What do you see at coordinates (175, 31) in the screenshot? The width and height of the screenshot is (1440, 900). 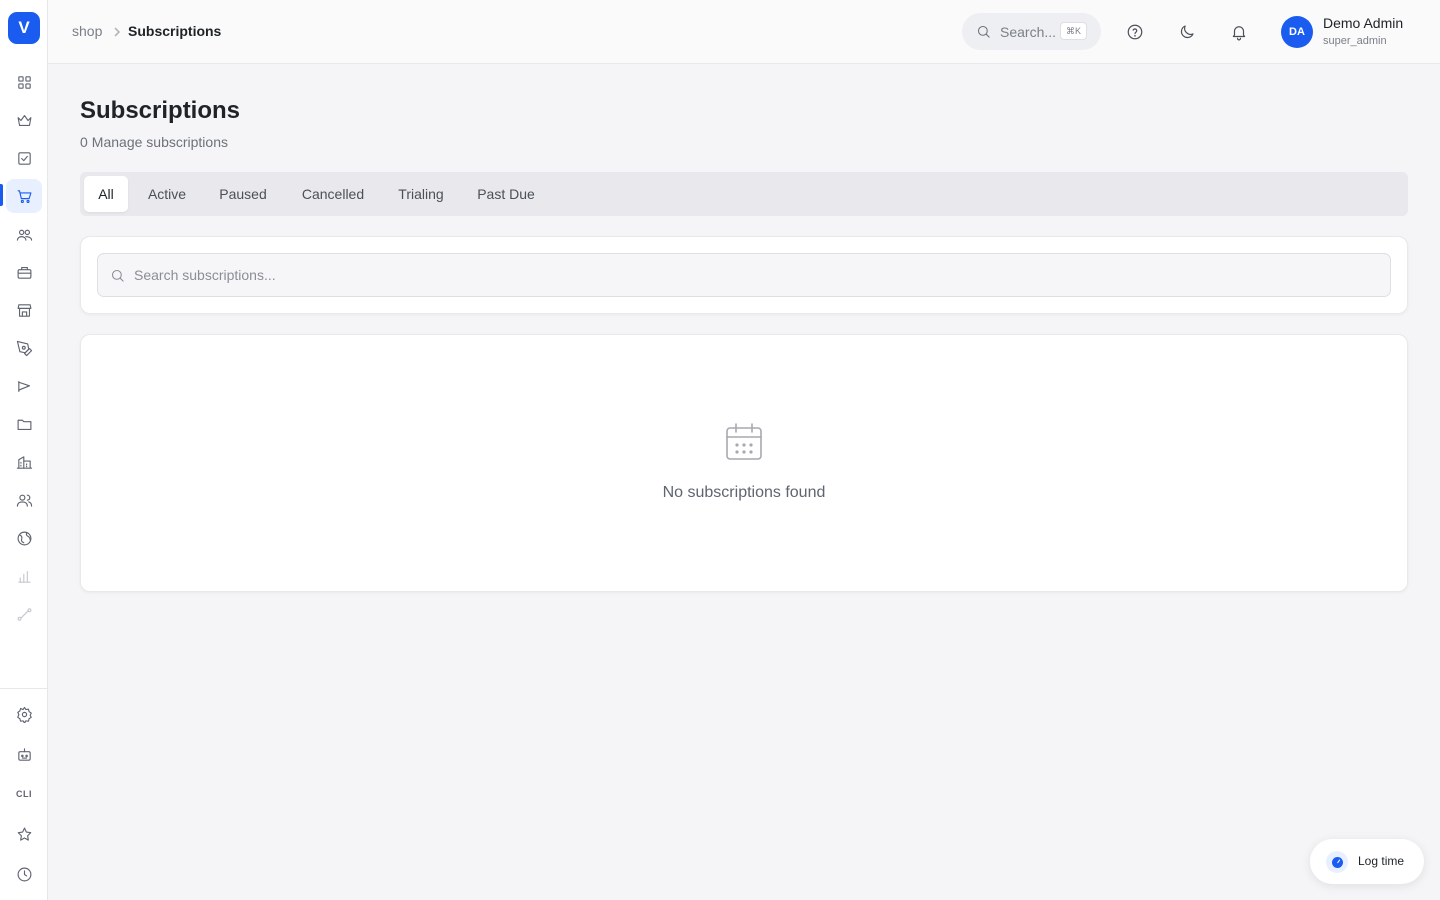 I see `breadcrumb-current: Subscriptions` at bounding box center [175, 31].